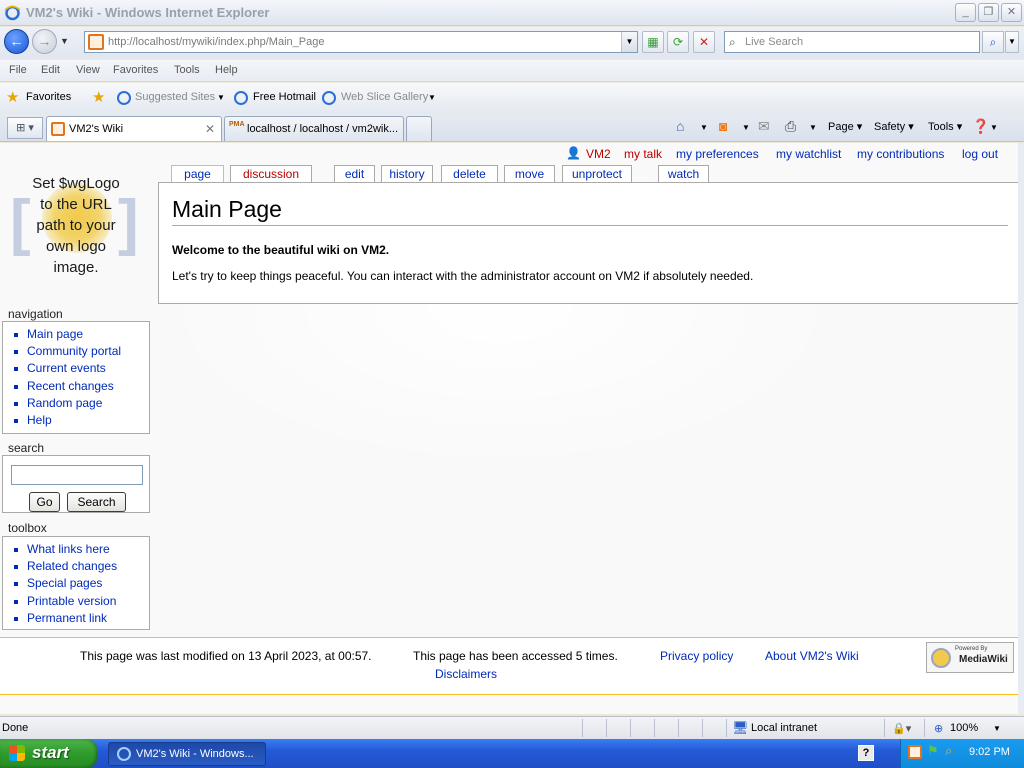  What do you see at coordinates (64, 41) in the screenshot?
I see `recent-pages-dropdown-icon: ▼` at bounding box center [64, 41].